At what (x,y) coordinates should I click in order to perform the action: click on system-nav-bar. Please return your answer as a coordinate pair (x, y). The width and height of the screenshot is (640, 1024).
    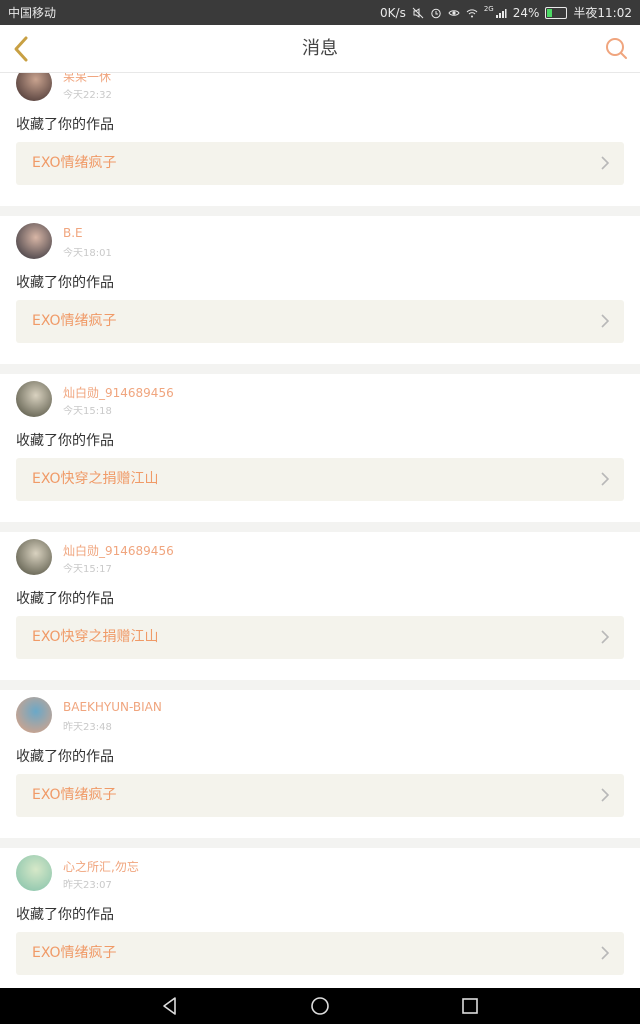
    Looking at the image, I should click on (320, 1006).